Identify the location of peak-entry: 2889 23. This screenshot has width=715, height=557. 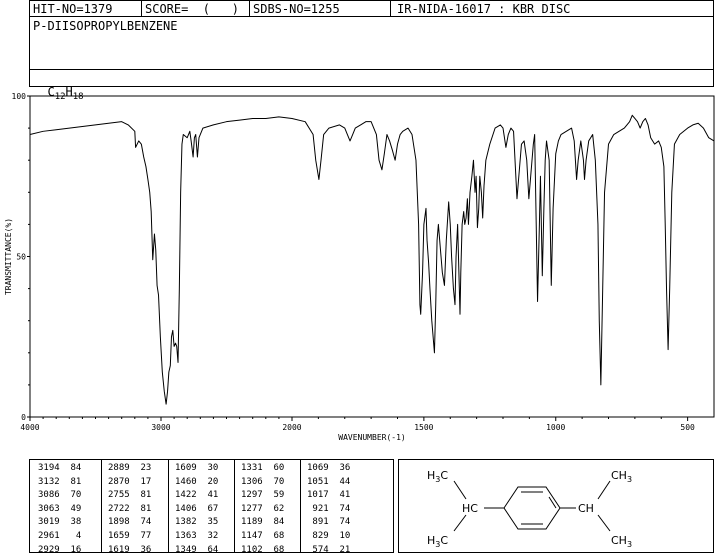
(130, 468).